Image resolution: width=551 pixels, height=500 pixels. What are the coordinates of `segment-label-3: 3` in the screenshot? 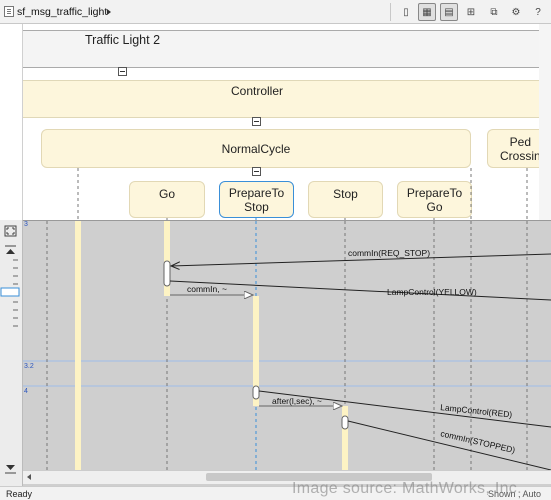 It's located at (26, 224).